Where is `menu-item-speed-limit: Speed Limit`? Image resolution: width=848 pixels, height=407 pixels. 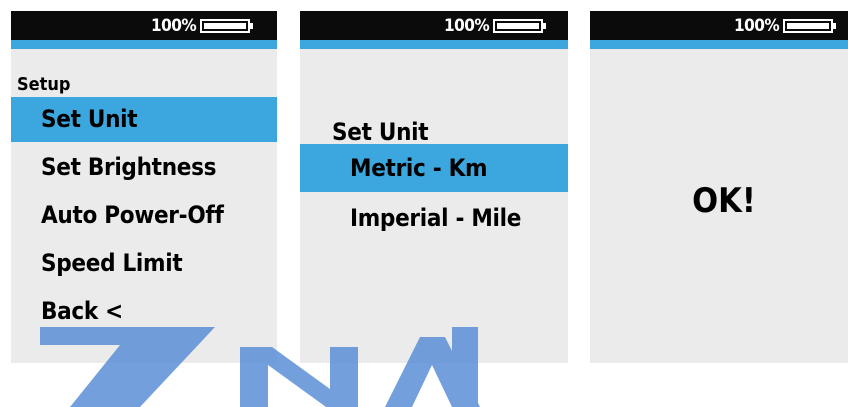 menu-item-speed-limit: Speed Limit is located at coordinates (144, 263).